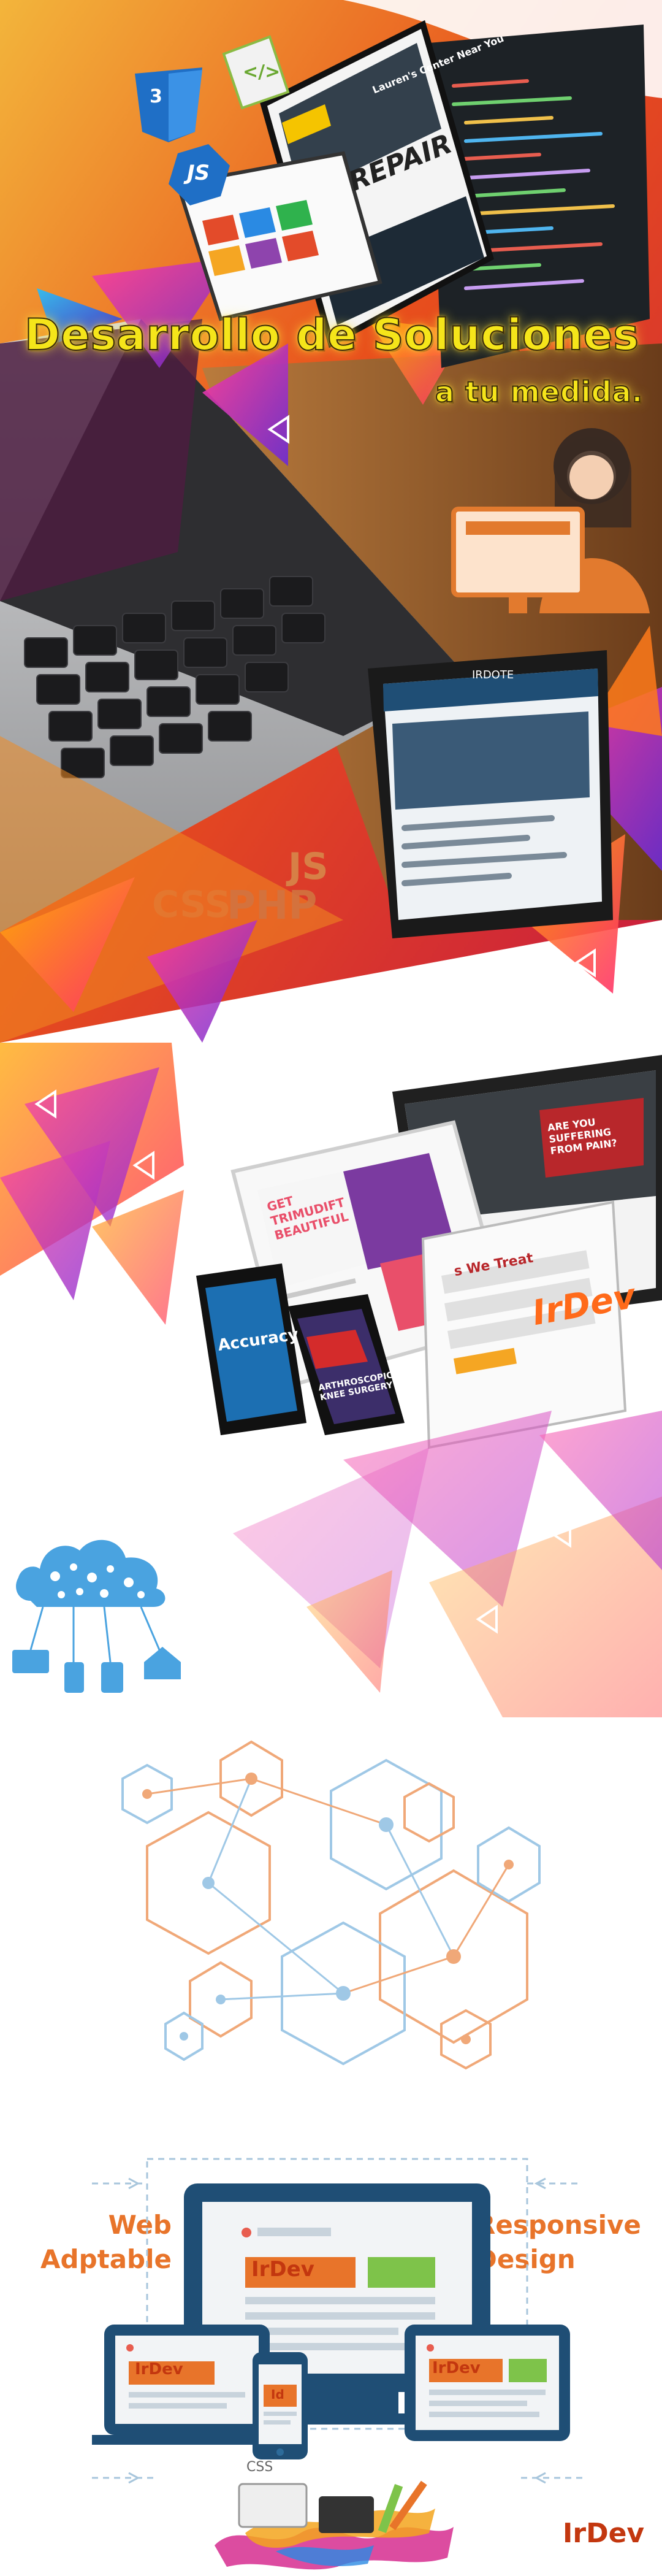  I want to click on cloud-devices-icon, so click(96, 1616).